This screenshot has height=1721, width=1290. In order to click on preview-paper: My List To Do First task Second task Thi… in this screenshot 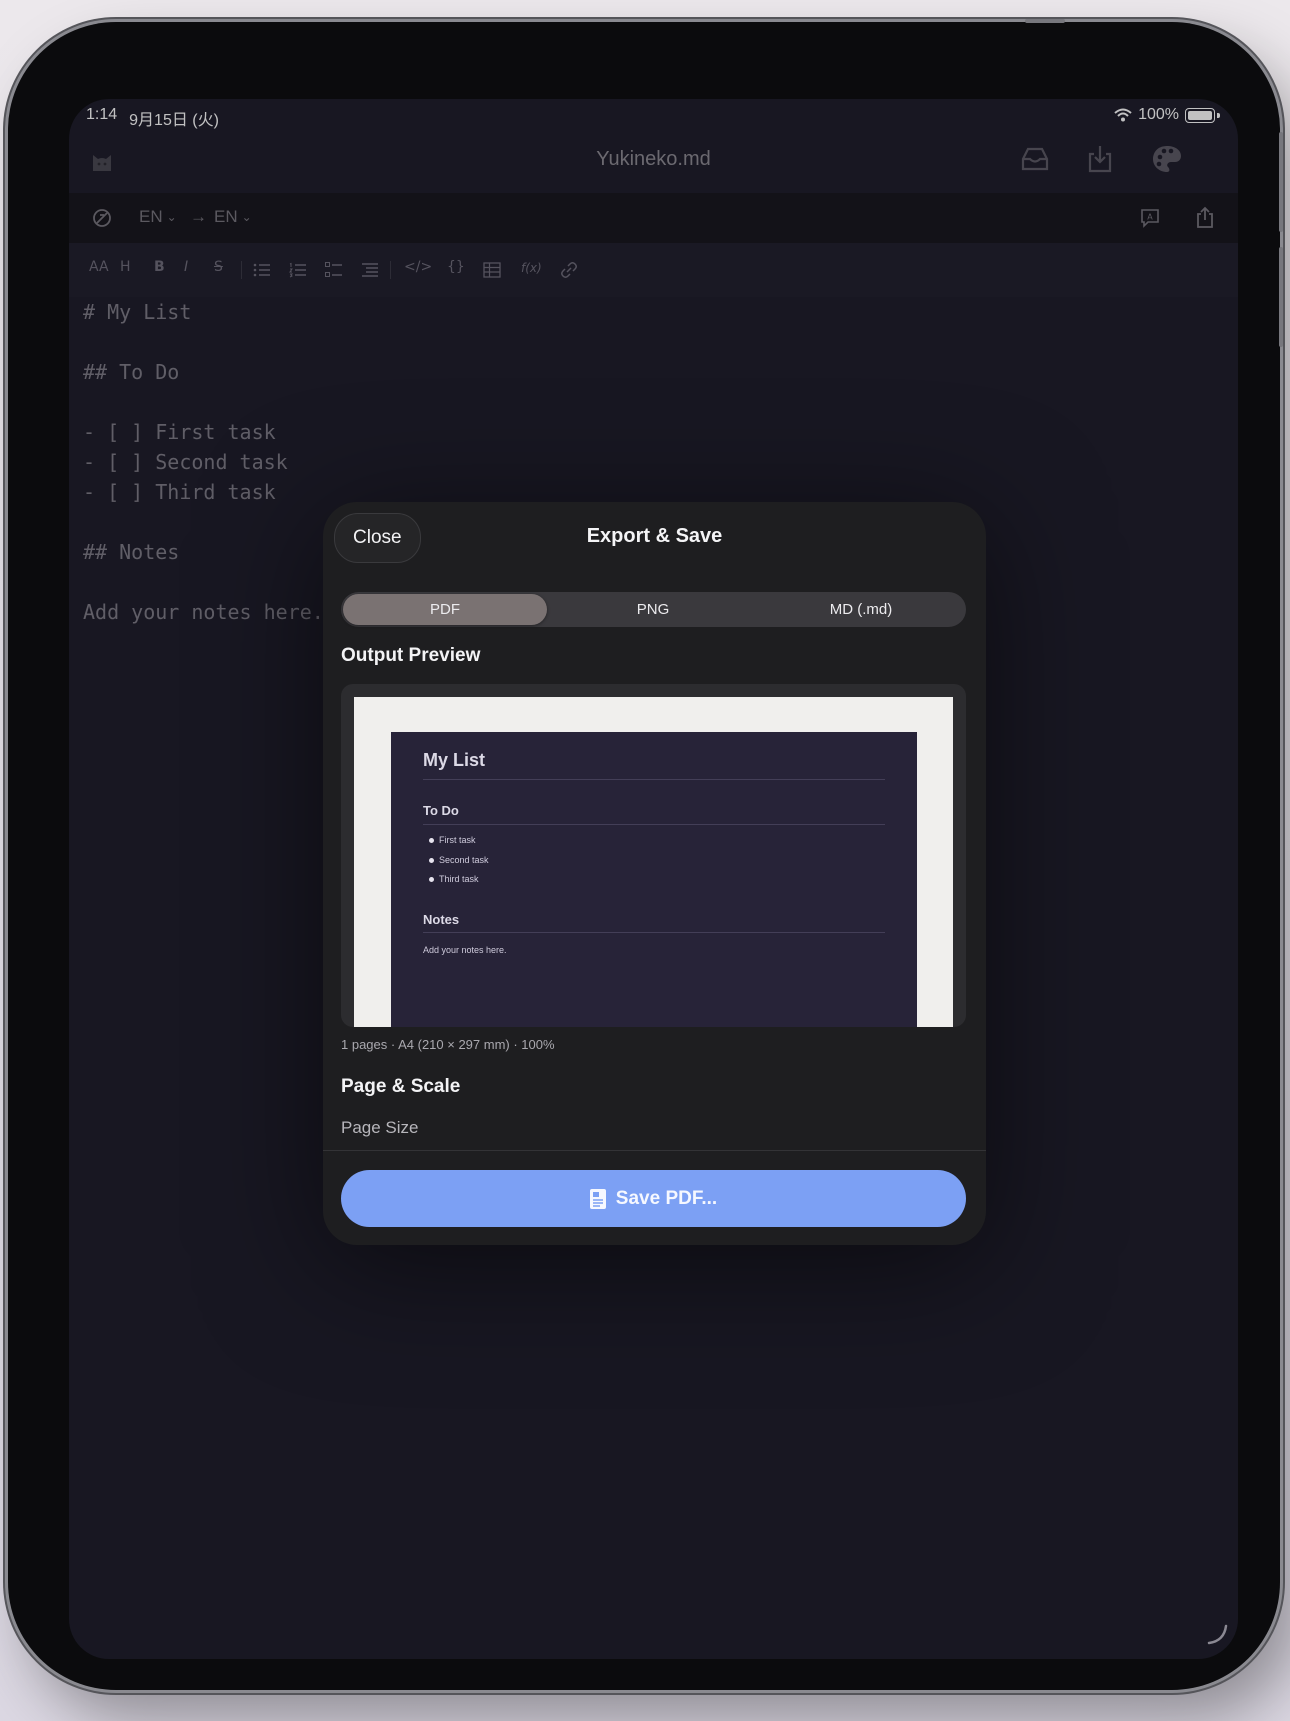, I will do `click(653, 862)`.